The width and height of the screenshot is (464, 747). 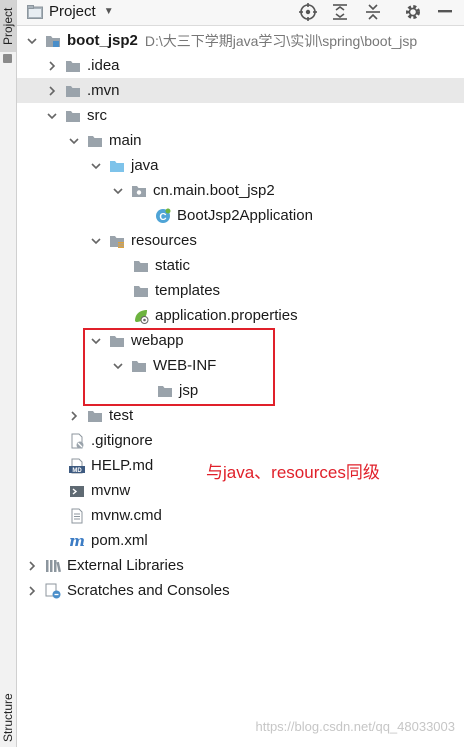 What do you see at coordinates (240, 165) in the screenshot?
I see `tree-row-java: java` at bounding box center [240, 165].